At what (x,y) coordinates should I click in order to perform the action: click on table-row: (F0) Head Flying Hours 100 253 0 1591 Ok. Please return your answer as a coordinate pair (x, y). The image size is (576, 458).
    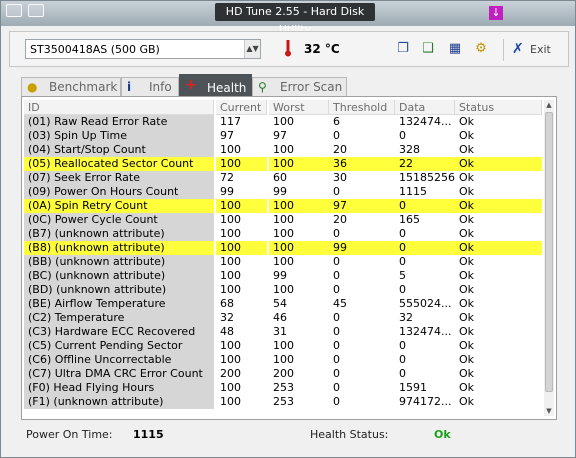
    Looking at the image, I should click on (283, 388).